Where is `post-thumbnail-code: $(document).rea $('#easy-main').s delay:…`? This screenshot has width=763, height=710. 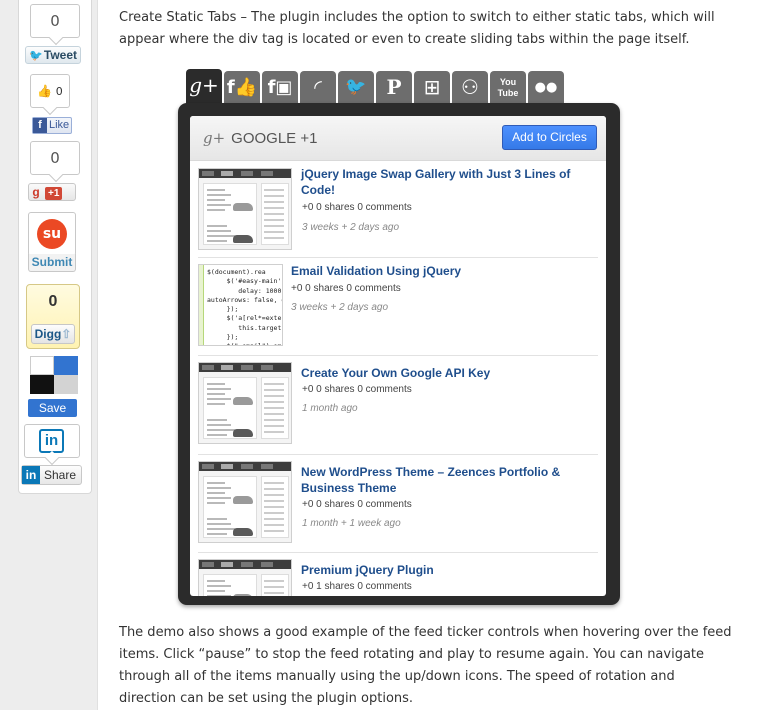 post-thumbnail-code: $(document).rea $('#easy-main').s delay:… is located at coordinates (240, 305).